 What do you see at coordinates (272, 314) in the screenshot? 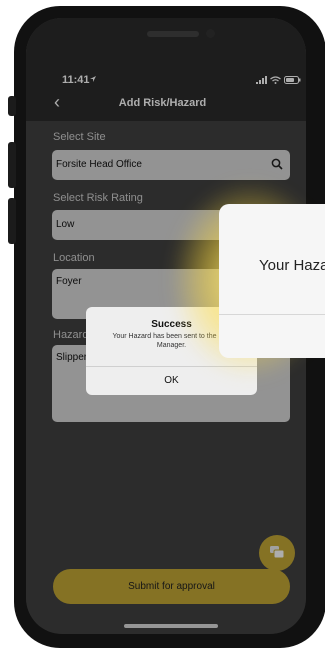
I see `zoom-callout-divider` at bounding box center [272, 314].